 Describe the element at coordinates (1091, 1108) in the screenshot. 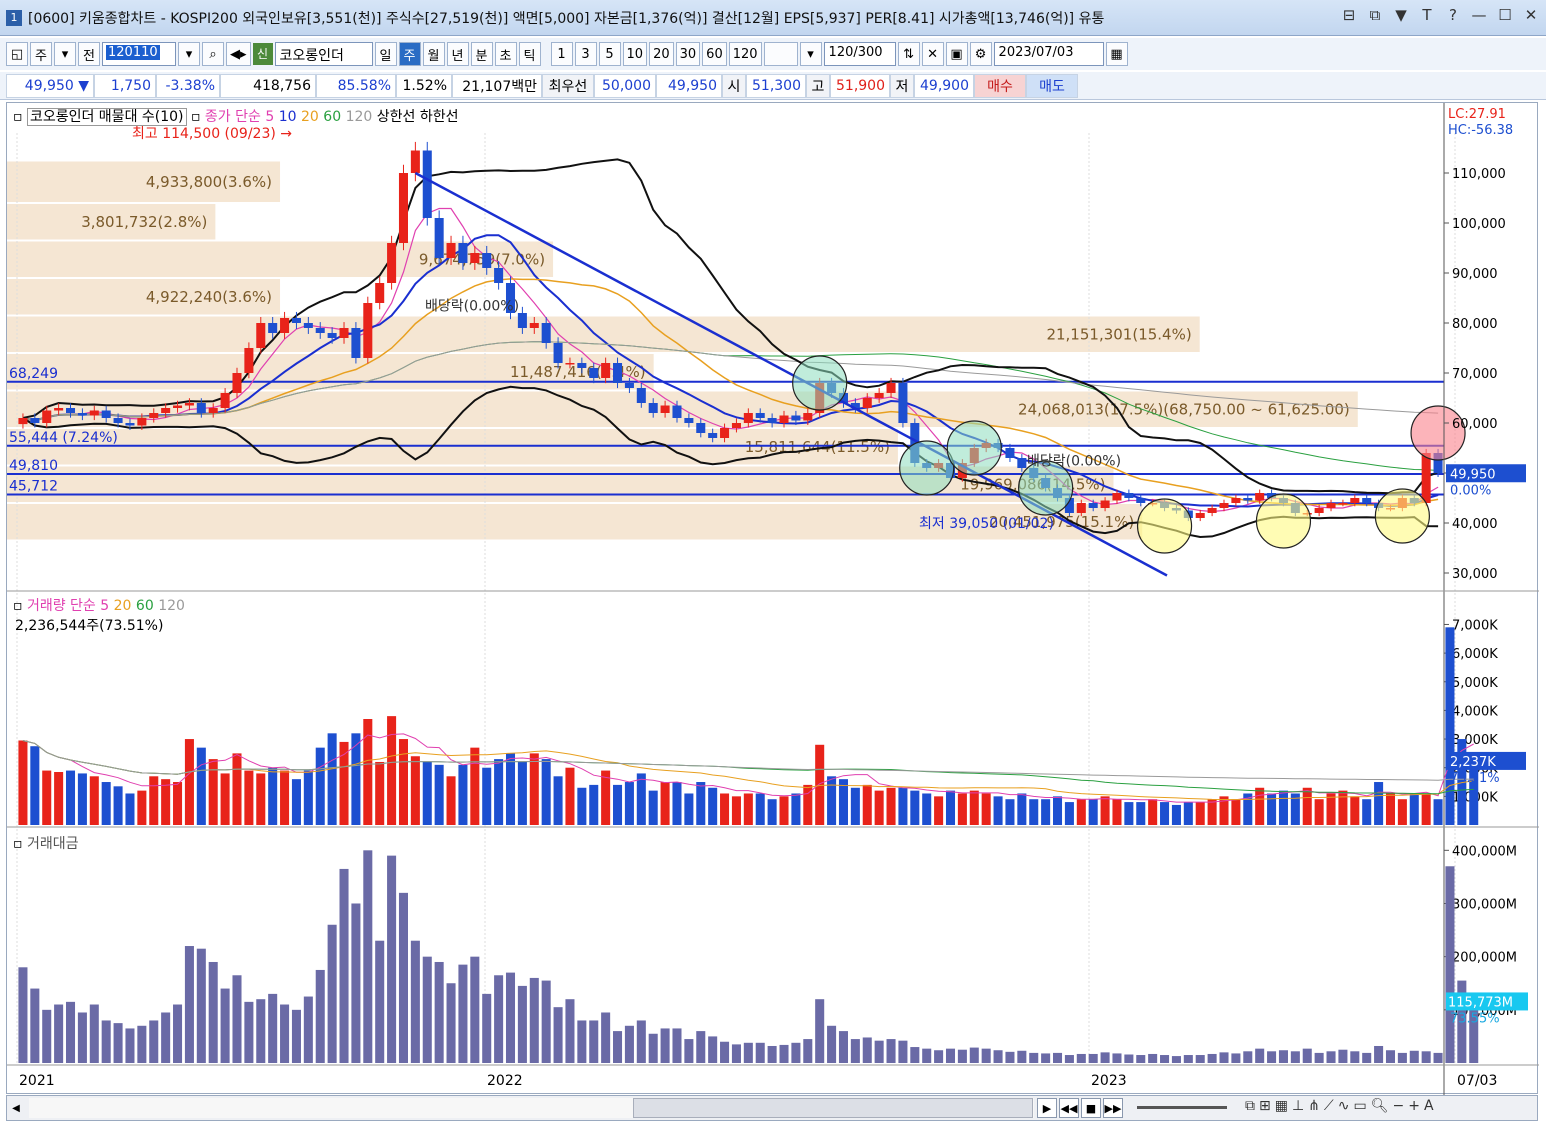

I see `stop-icon: ■` at that location.